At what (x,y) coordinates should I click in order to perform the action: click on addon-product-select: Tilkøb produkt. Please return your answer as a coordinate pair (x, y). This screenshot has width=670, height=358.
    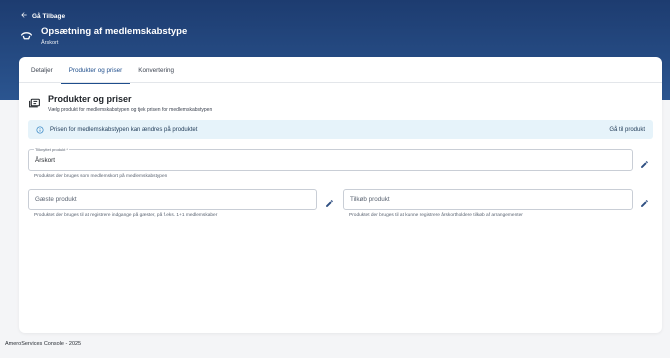
    Looking at the image, I should click on (488, 199).